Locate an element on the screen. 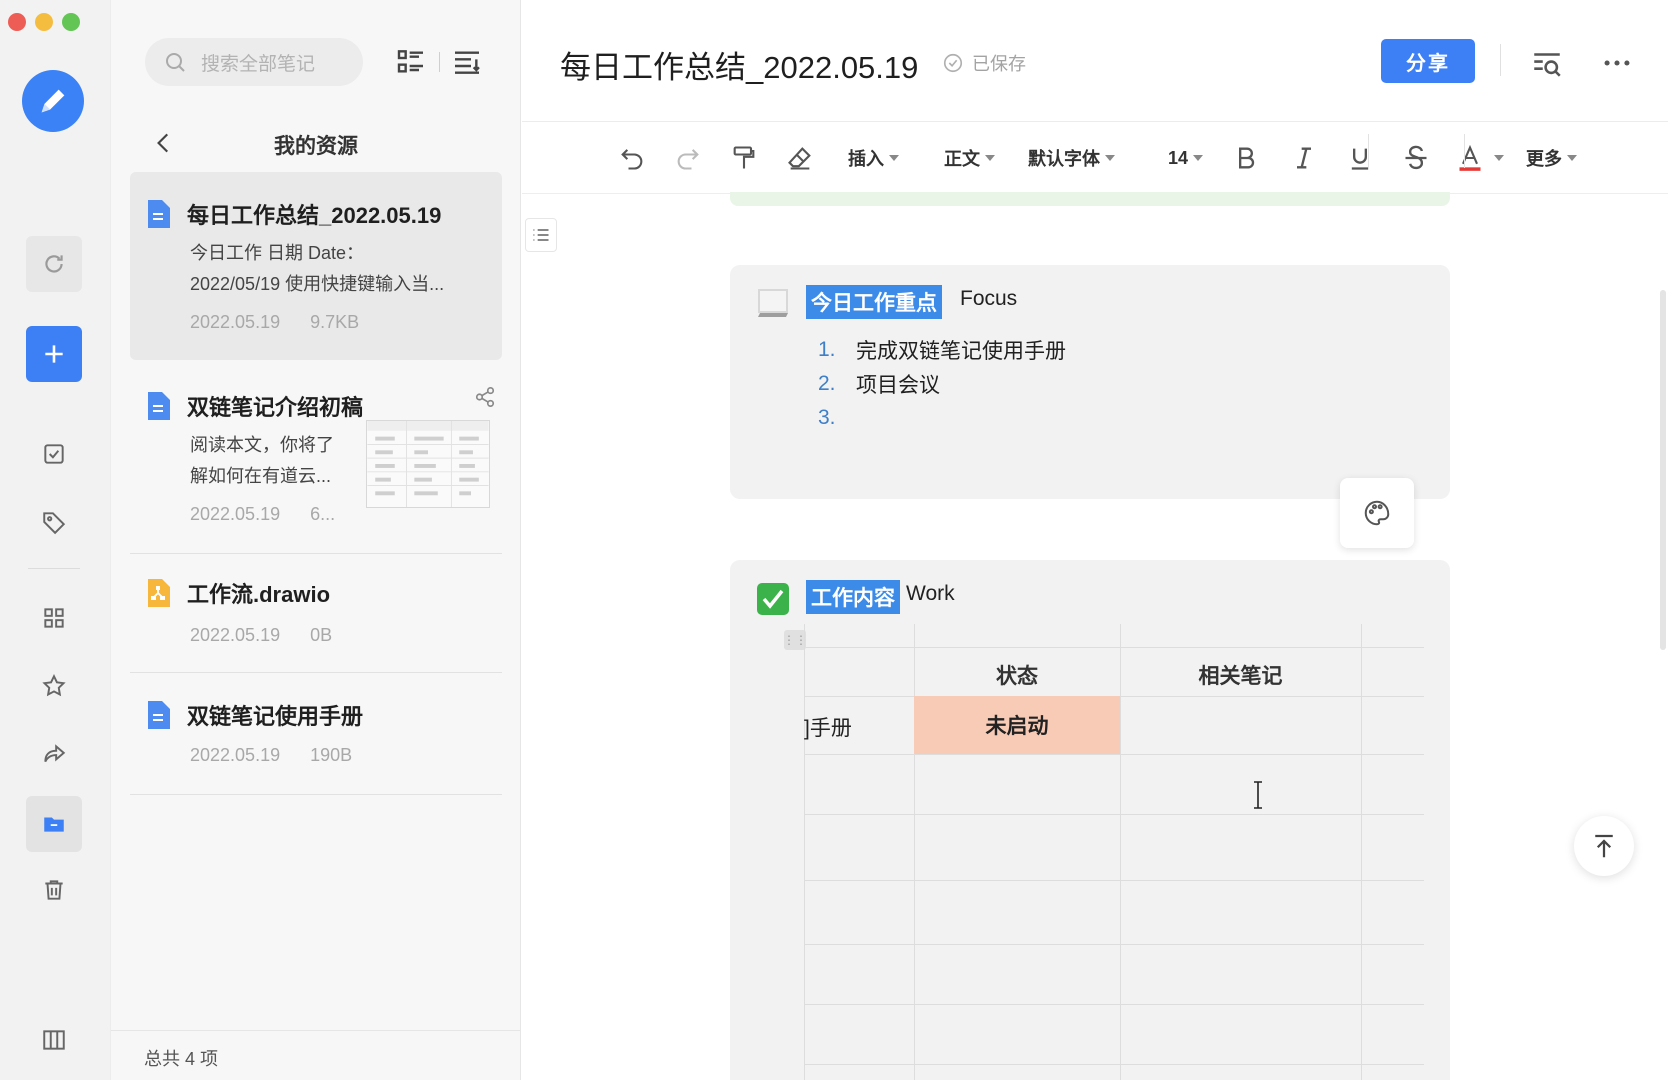 This screenshot has height=1080, width=1668. nav-rail is located at coordinates (55, 540).